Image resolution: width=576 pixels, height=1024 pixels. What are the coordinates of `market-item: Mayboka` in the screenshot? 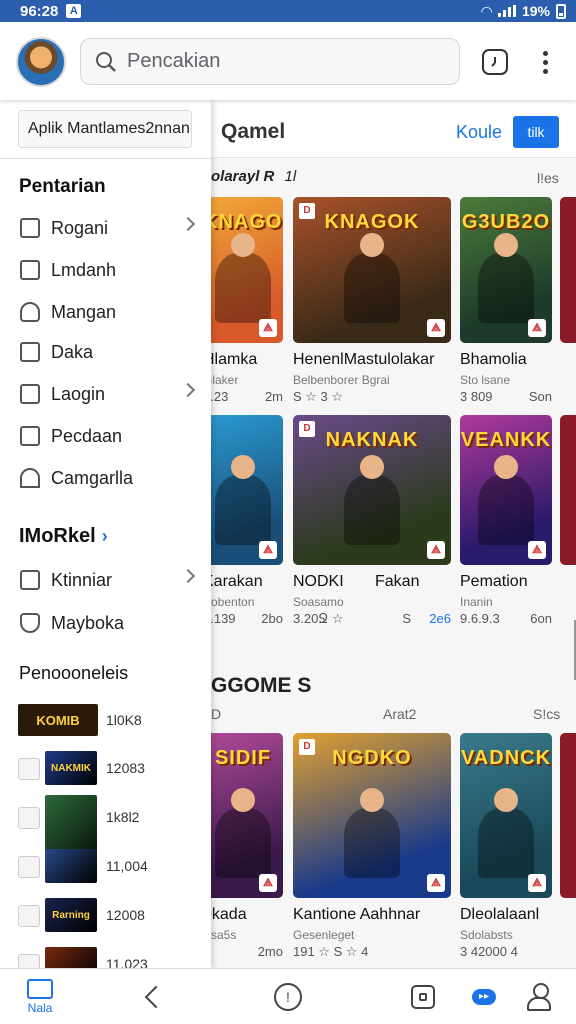 It's located at (105, 623).